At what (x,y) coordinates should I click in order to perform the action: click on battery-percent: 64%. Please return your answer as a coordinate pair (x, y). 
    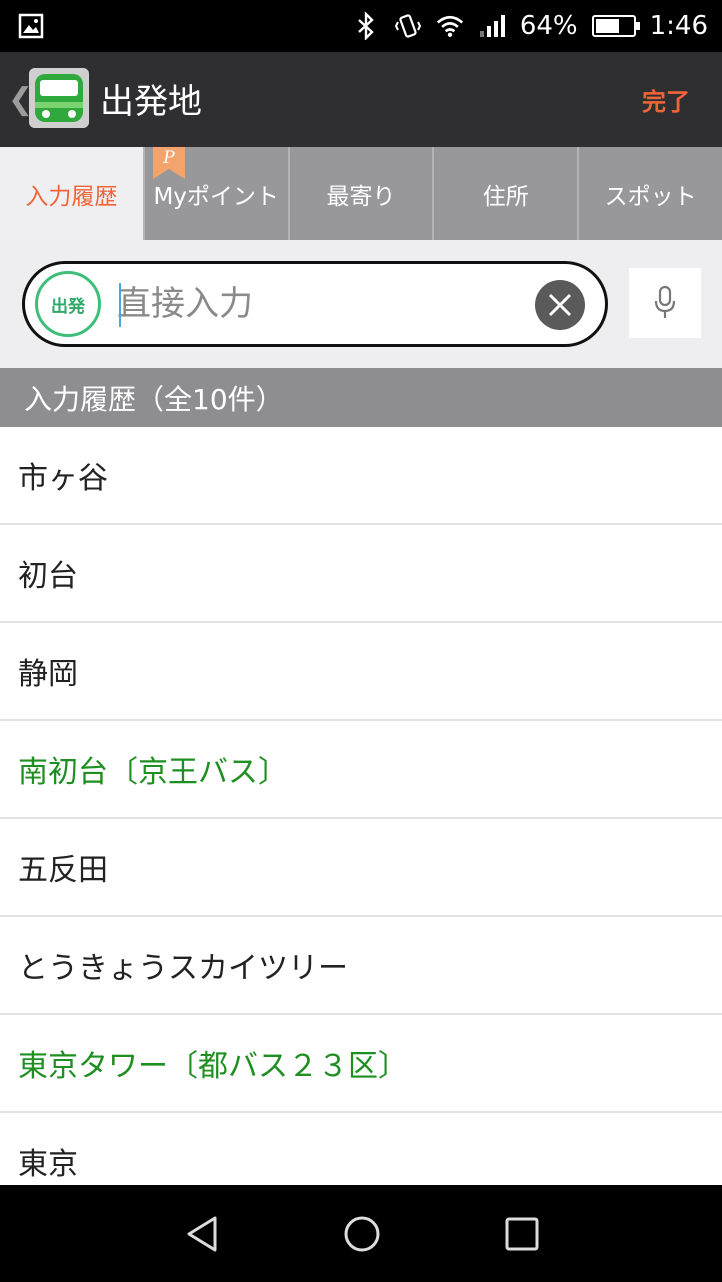
    Looking at the image, I should click on (548, 26).